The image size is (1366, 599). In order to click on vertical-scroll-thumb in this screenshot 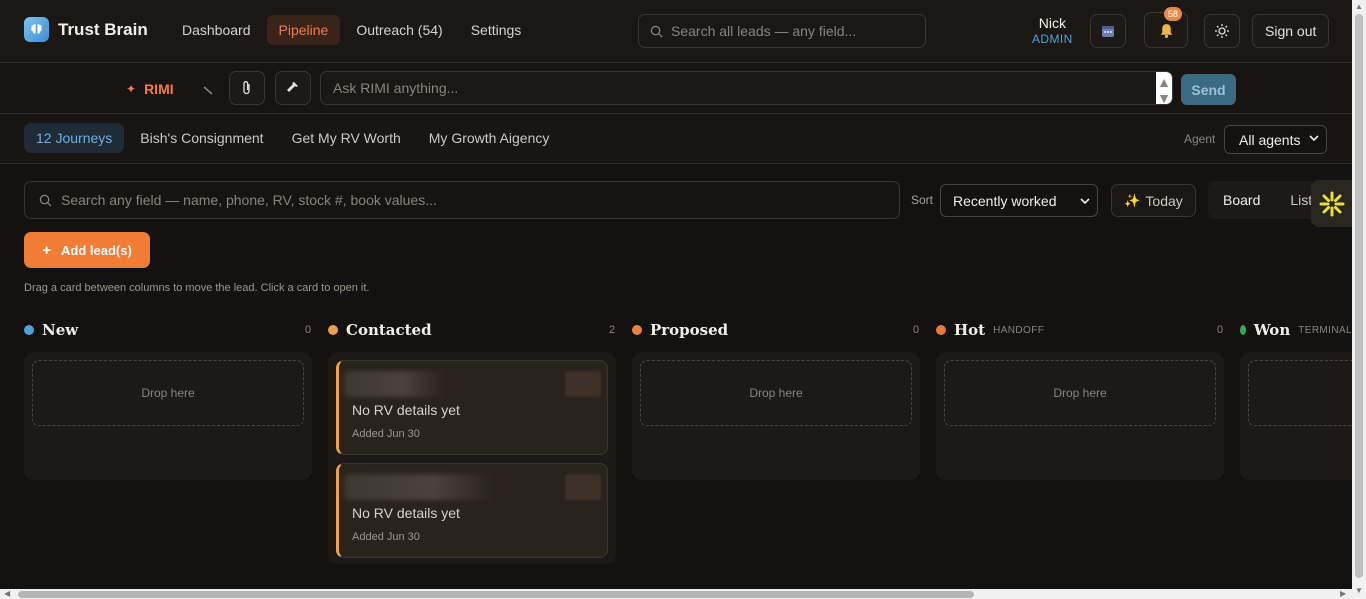, I will do `click(1359, 296)`.